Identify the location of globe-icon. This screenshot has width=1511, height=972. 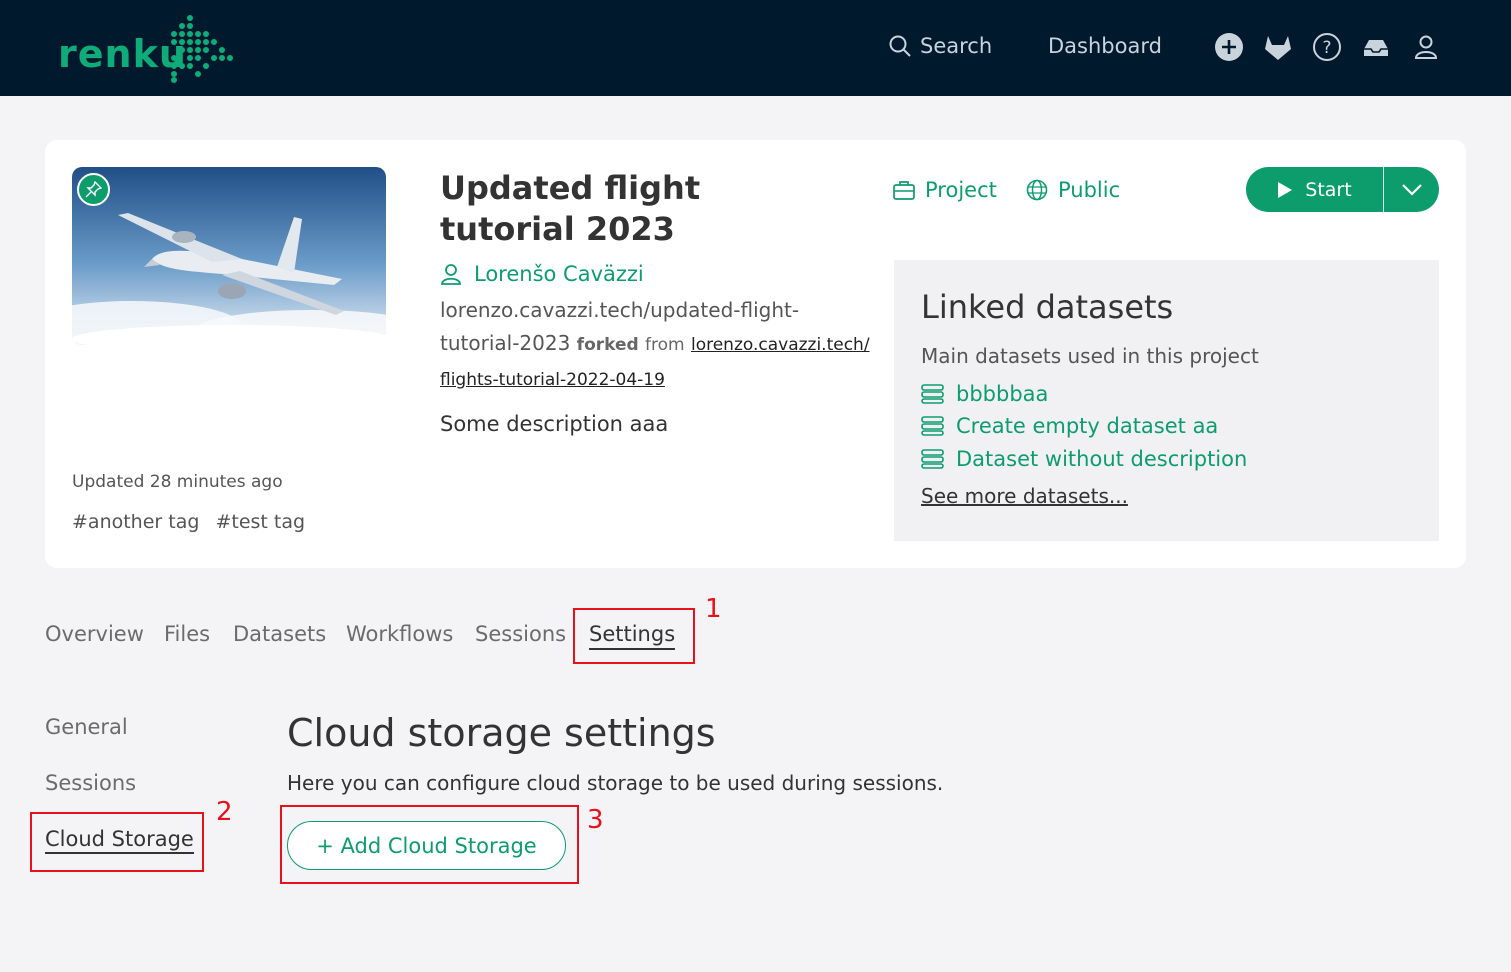
(1037, 190).